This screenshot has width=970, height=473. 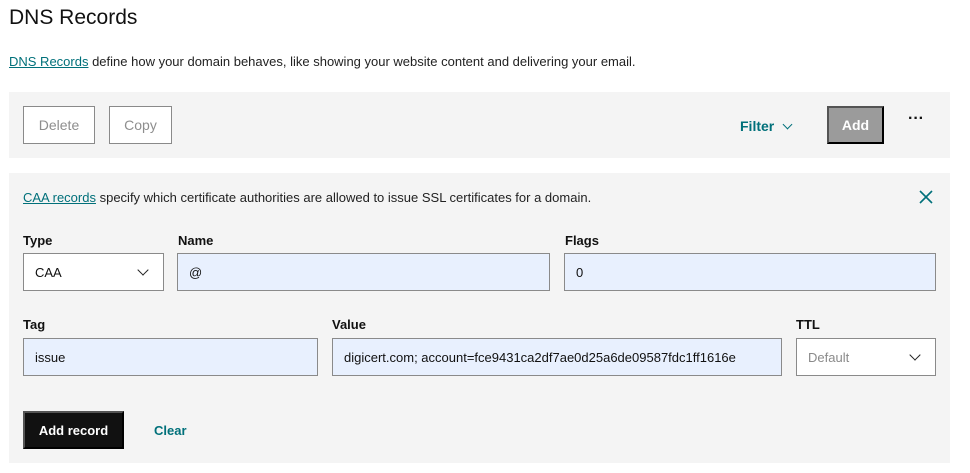 I want to click on dns-records-link: DNS Records, so click(x=48, y=61).